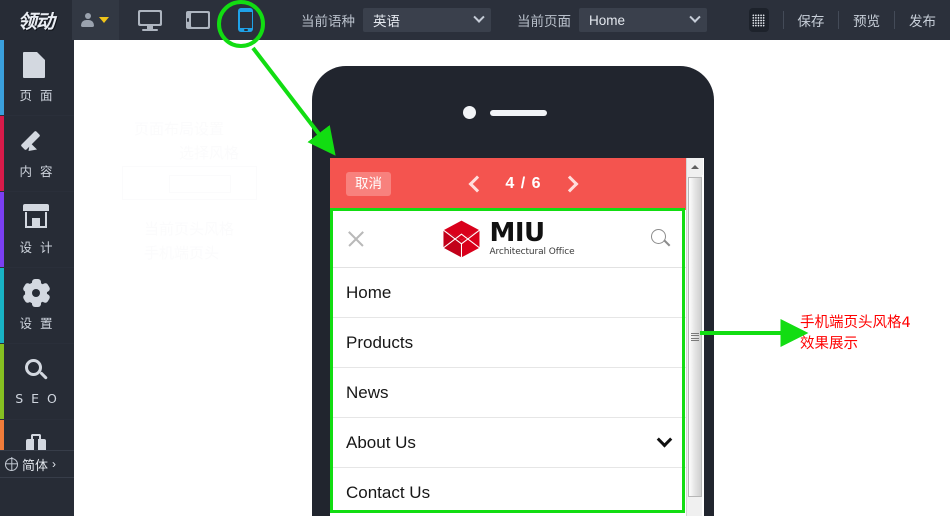 The height and width of the screenshot is (516, 950). What do you see at coordinates (367, 392) in the screenshot?
I see `nav-item-label: News` at bounding box center [367, 392].